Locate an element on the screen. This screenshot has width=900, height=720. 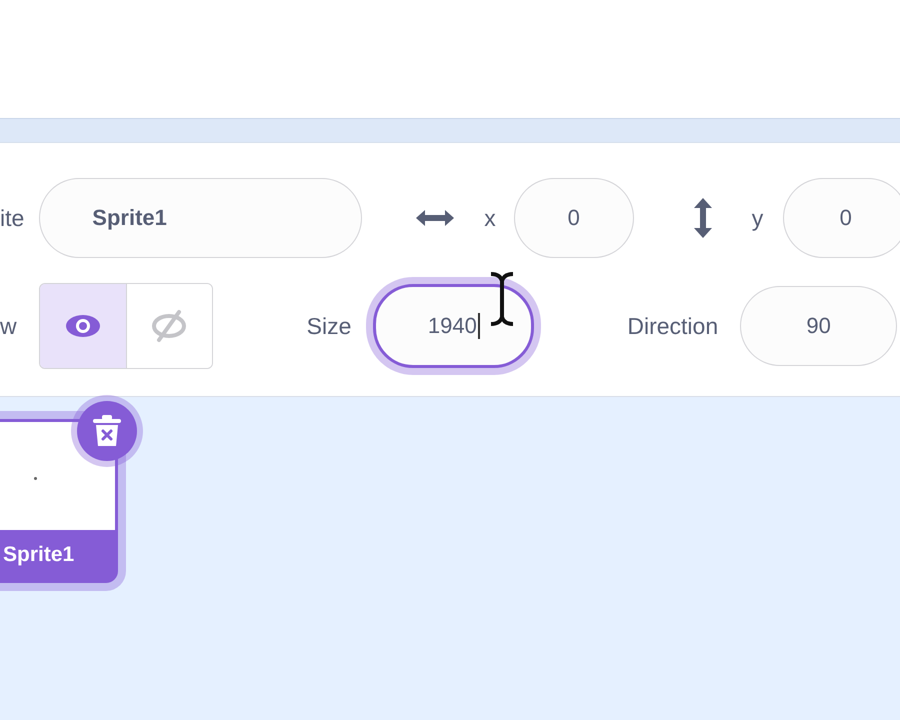
y-label: y is located at coordinates (758, 218).